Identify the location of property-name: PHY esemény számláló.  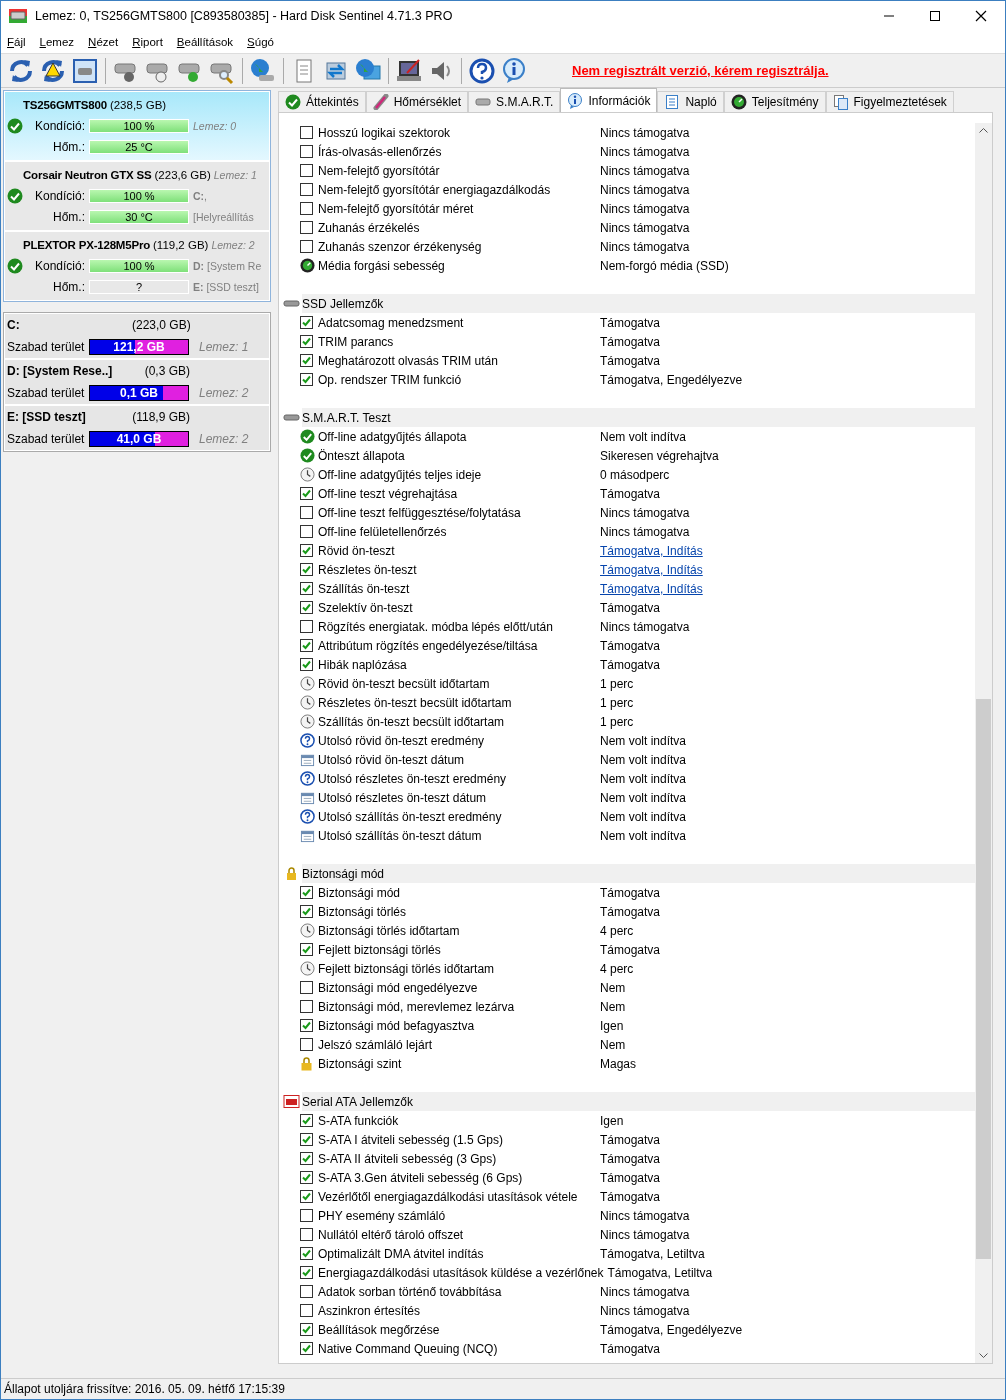
(382, 1215).